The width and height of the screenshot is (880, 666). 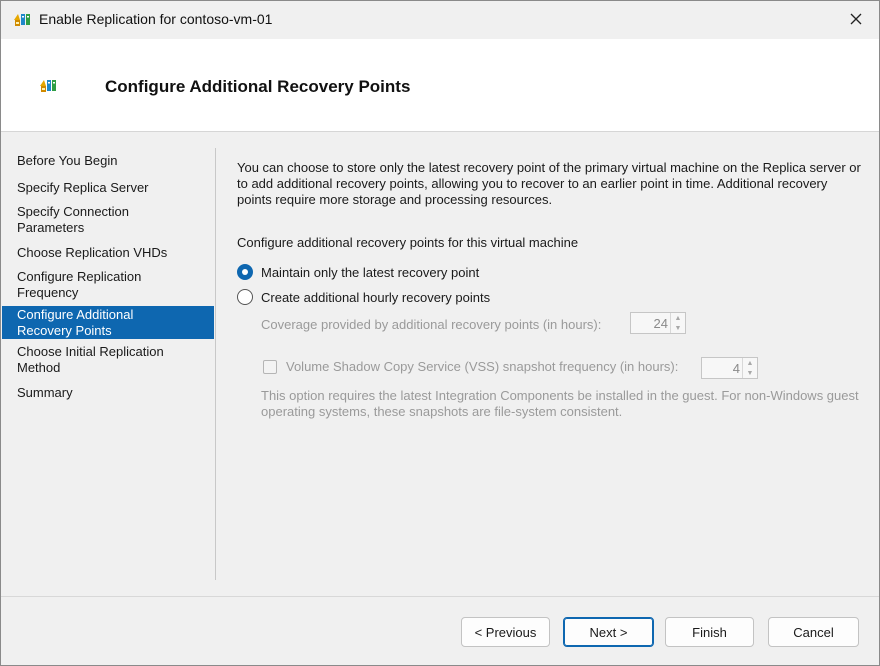 What do you see at coordinates (440, 20) in the screenshot?
I see `title-bar: Enable Replication for contoso-vm-01` at bounding box center [440, 20].